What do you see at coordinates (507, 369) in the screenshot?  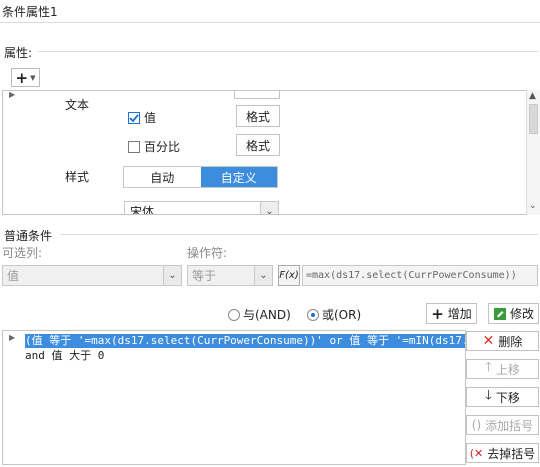 I see `move-up-label: 上移` at bounding box center [507, 369].